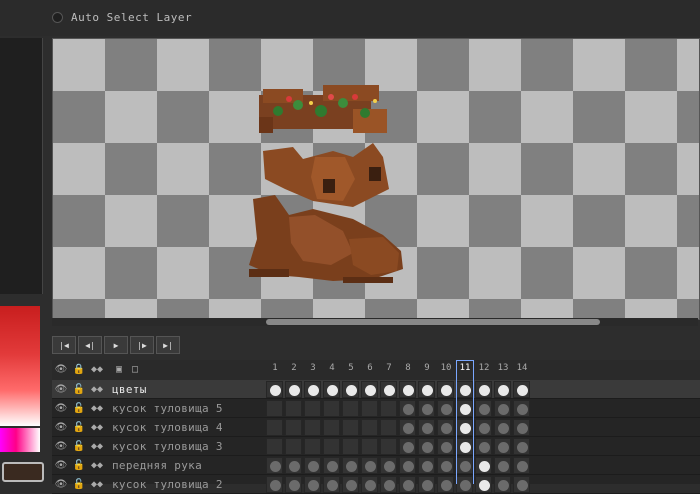 The height and width of the screenshot is (494, 700). Describe the element at coordinates (389, 368) in the screenshot. I see `frame-number-7: 7` at that location.